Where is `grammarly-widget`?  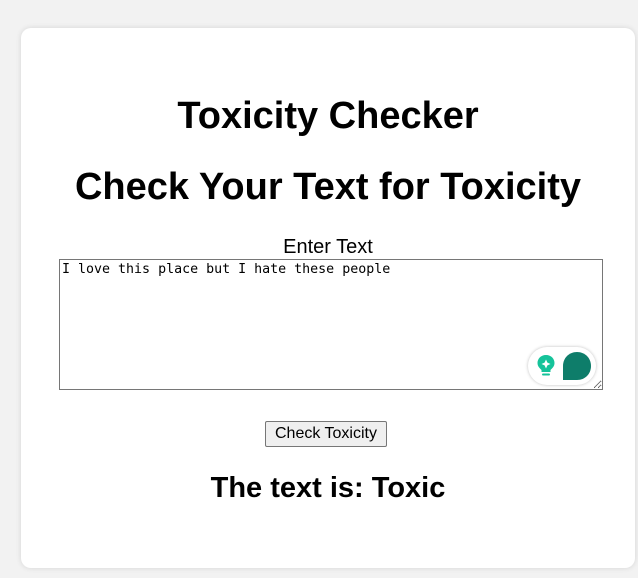
grammarly-widget is located at coordinates (562, 366).